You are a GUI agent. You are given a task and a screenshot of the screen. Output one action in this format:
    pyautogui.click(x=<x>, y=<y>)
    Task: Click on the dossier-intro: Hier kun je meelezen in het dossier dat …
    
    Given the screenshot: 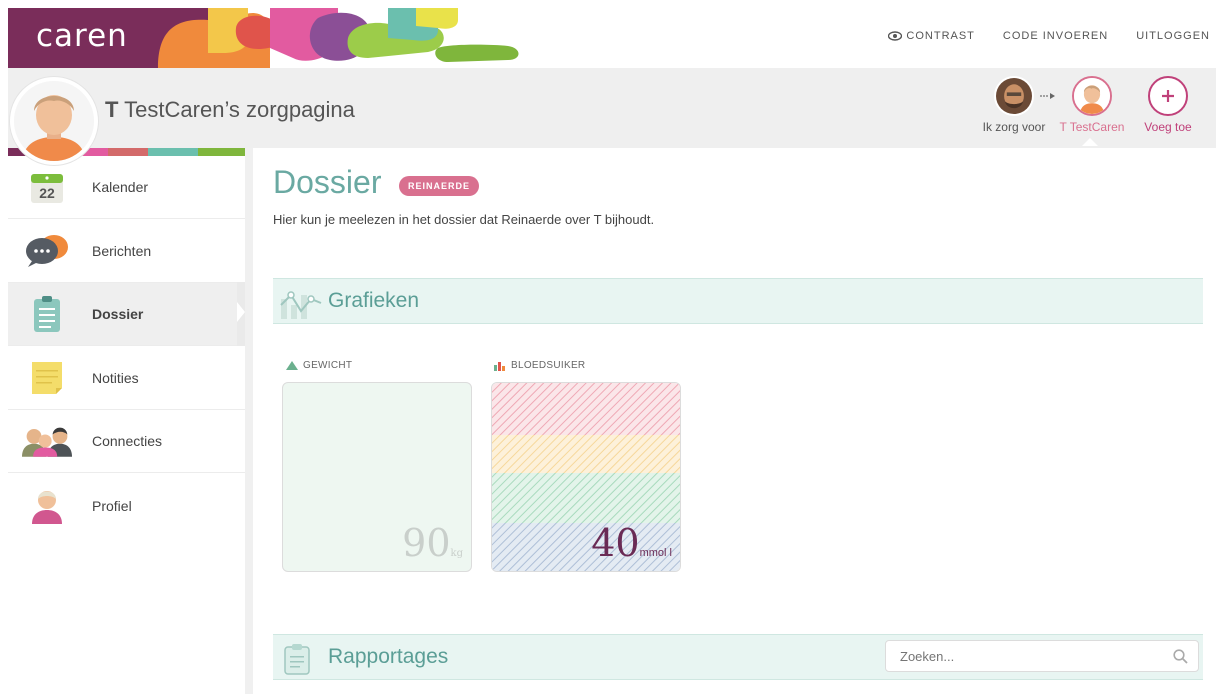 What is the action you would take?
    pyautogui.click(x=464, y=219)
    